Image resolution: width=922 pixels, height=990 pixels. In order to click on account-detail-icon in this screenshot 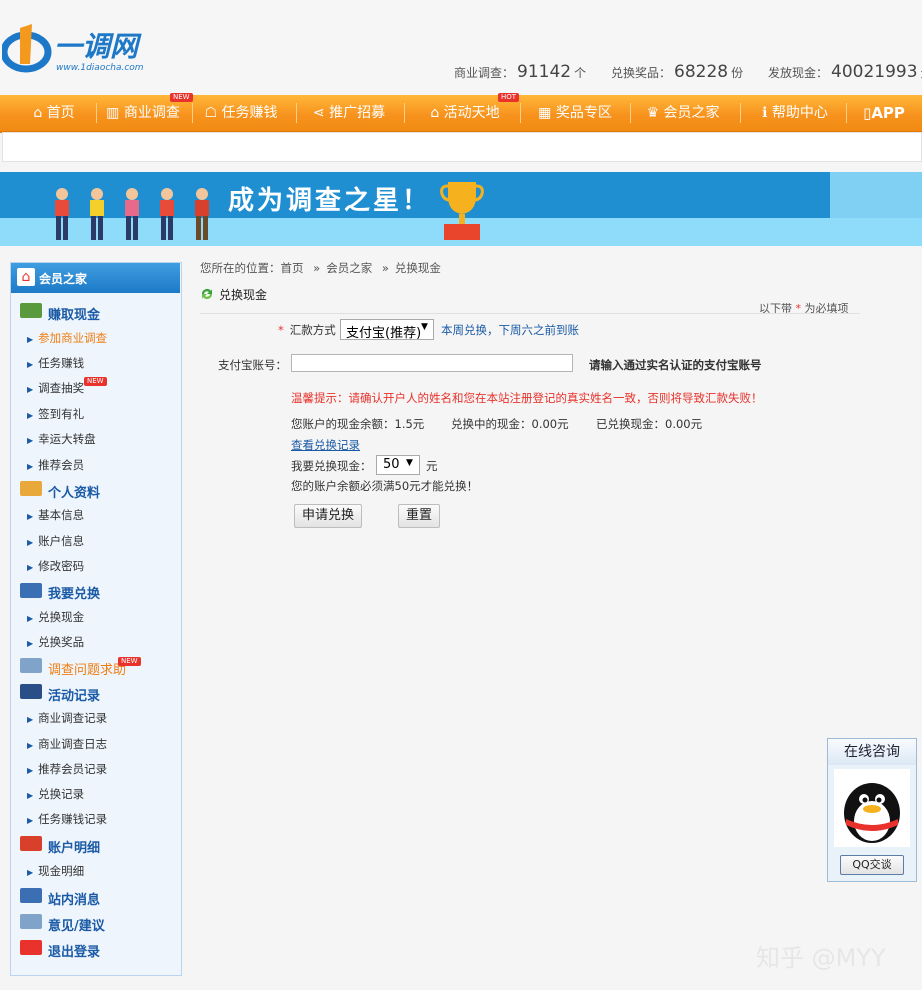, I will do `click(31, 843)`.